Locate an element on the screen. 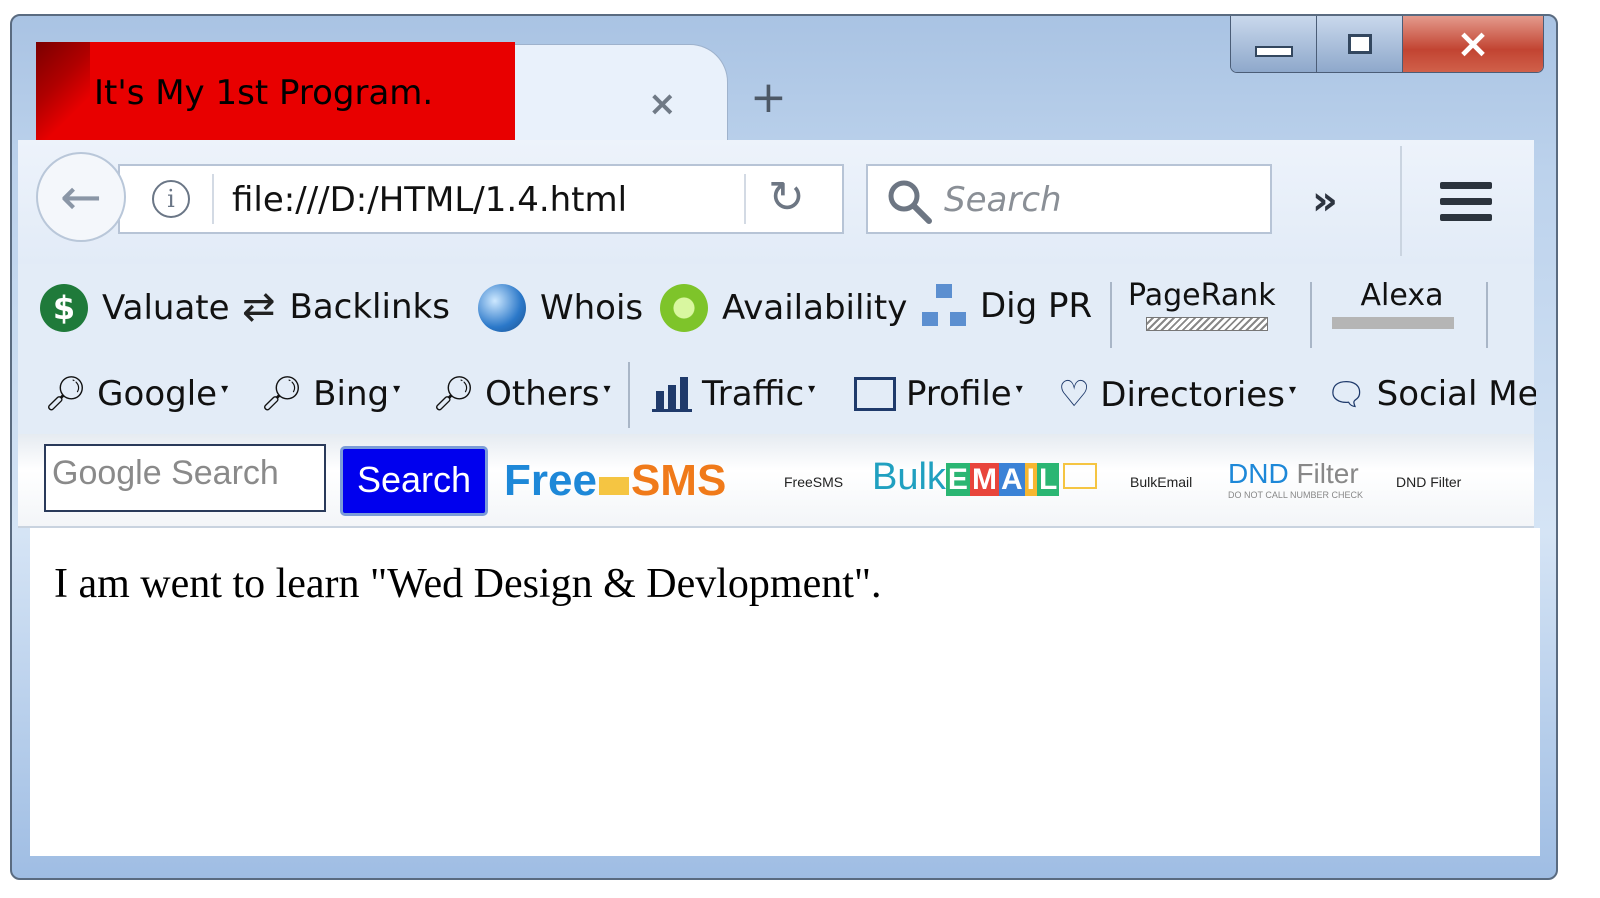 Image resolution: width=1600 pixels, height=898 pixels. heart-icon: ♡ is located at coordinates (1074, 394).